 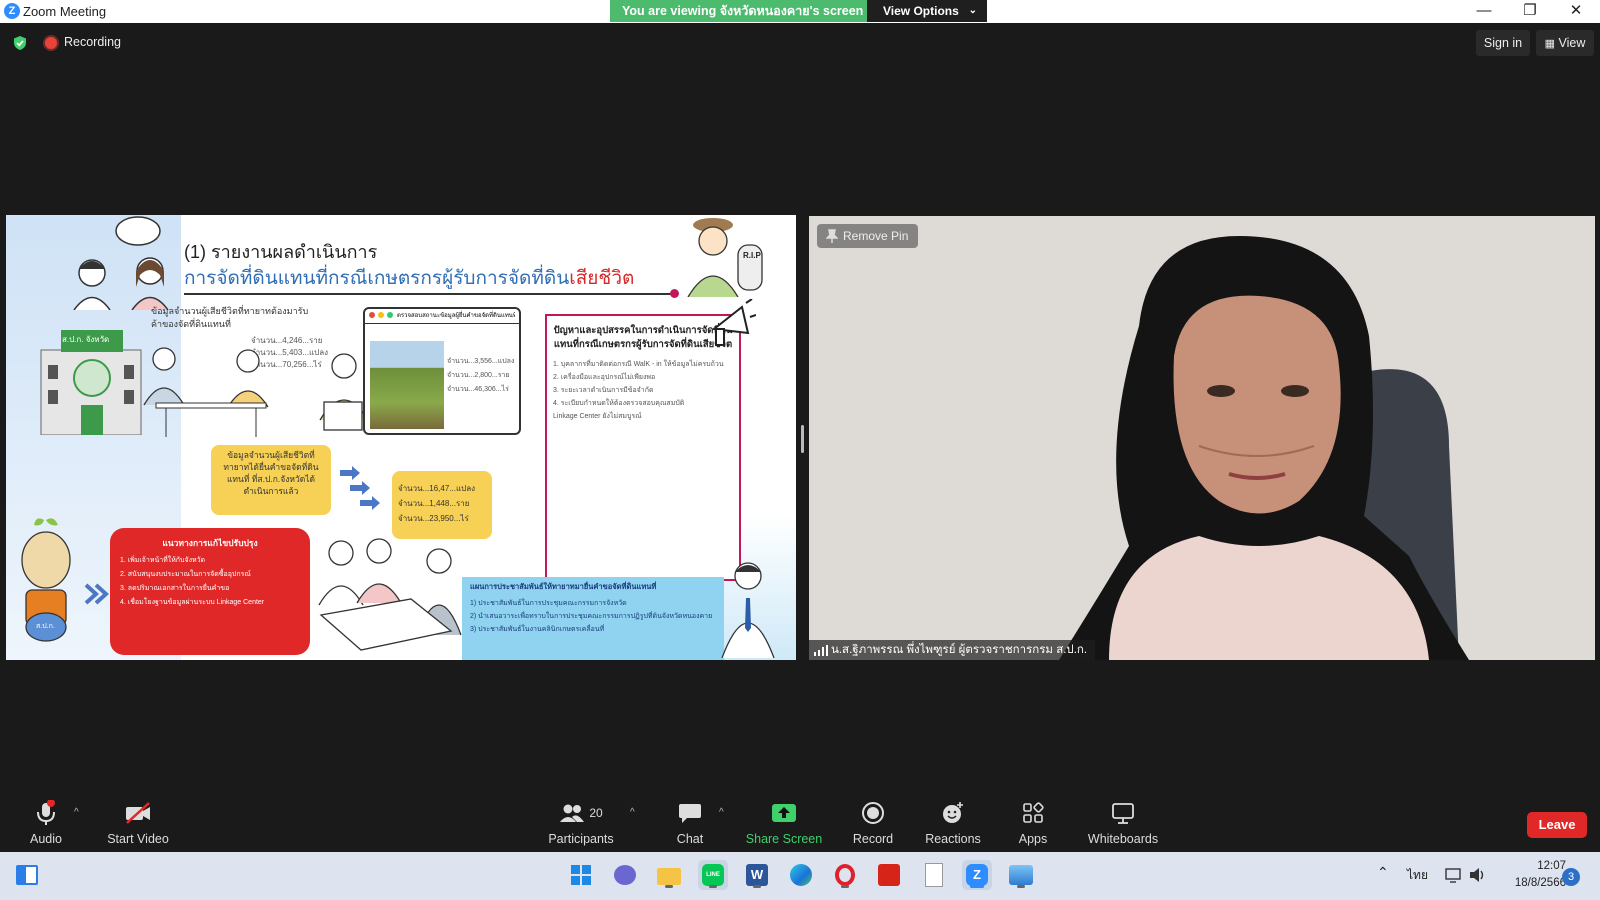 What do you see at coordinates (873, 839) in the screenshot?
I see `record-label: Record` at bounding box center [873, 839].